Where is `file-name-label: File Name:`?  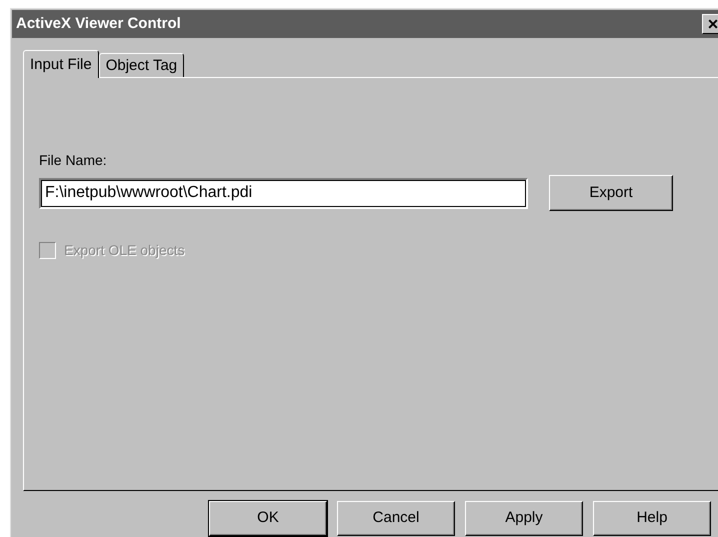 file-name-label: File Name: is located at coordinates (73, 160).